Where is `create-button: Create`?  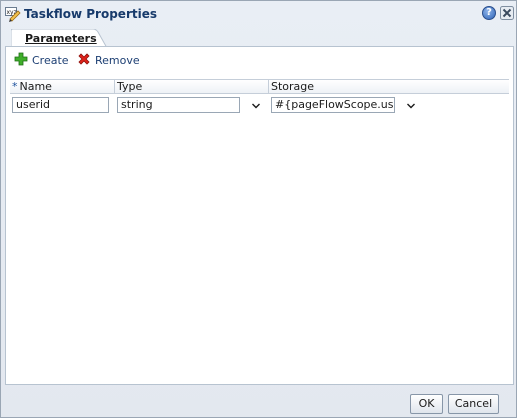
create-button: Create is located at coordinates (41, 60).